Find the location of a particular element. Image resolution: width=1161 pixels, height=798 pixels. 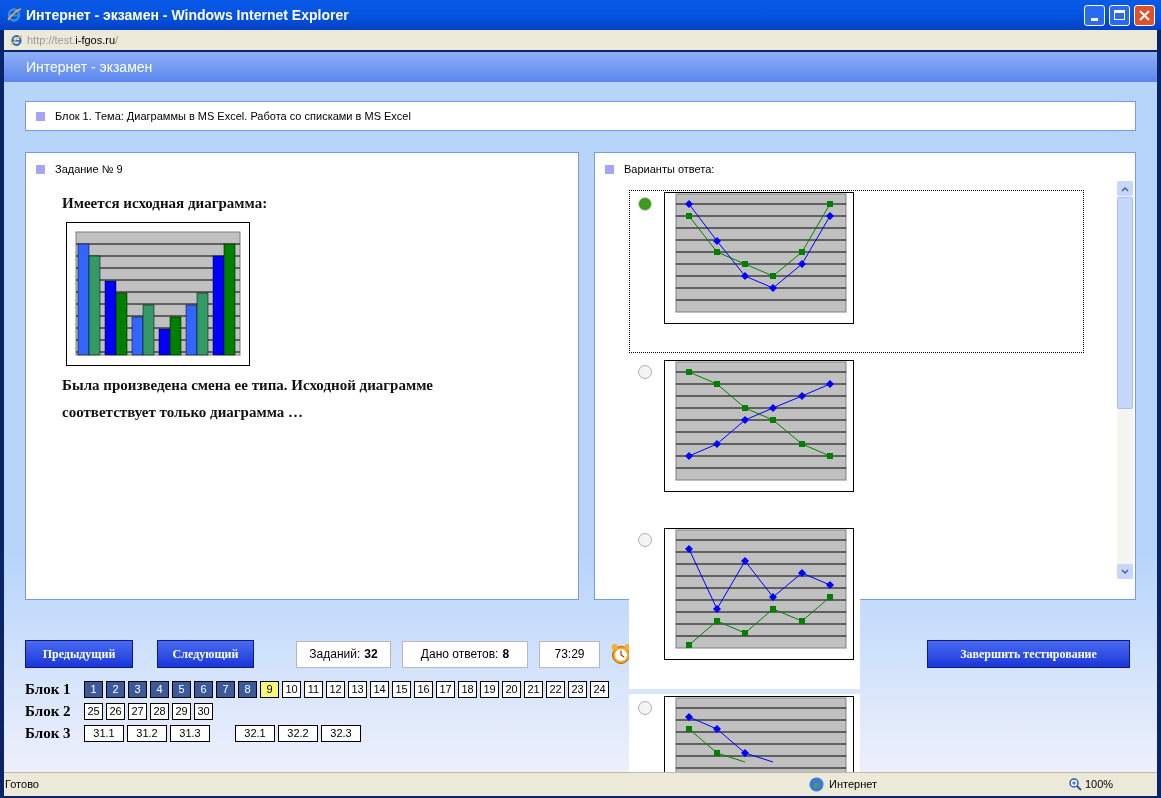

question-number: 29 is located at coordinates (181, 711).